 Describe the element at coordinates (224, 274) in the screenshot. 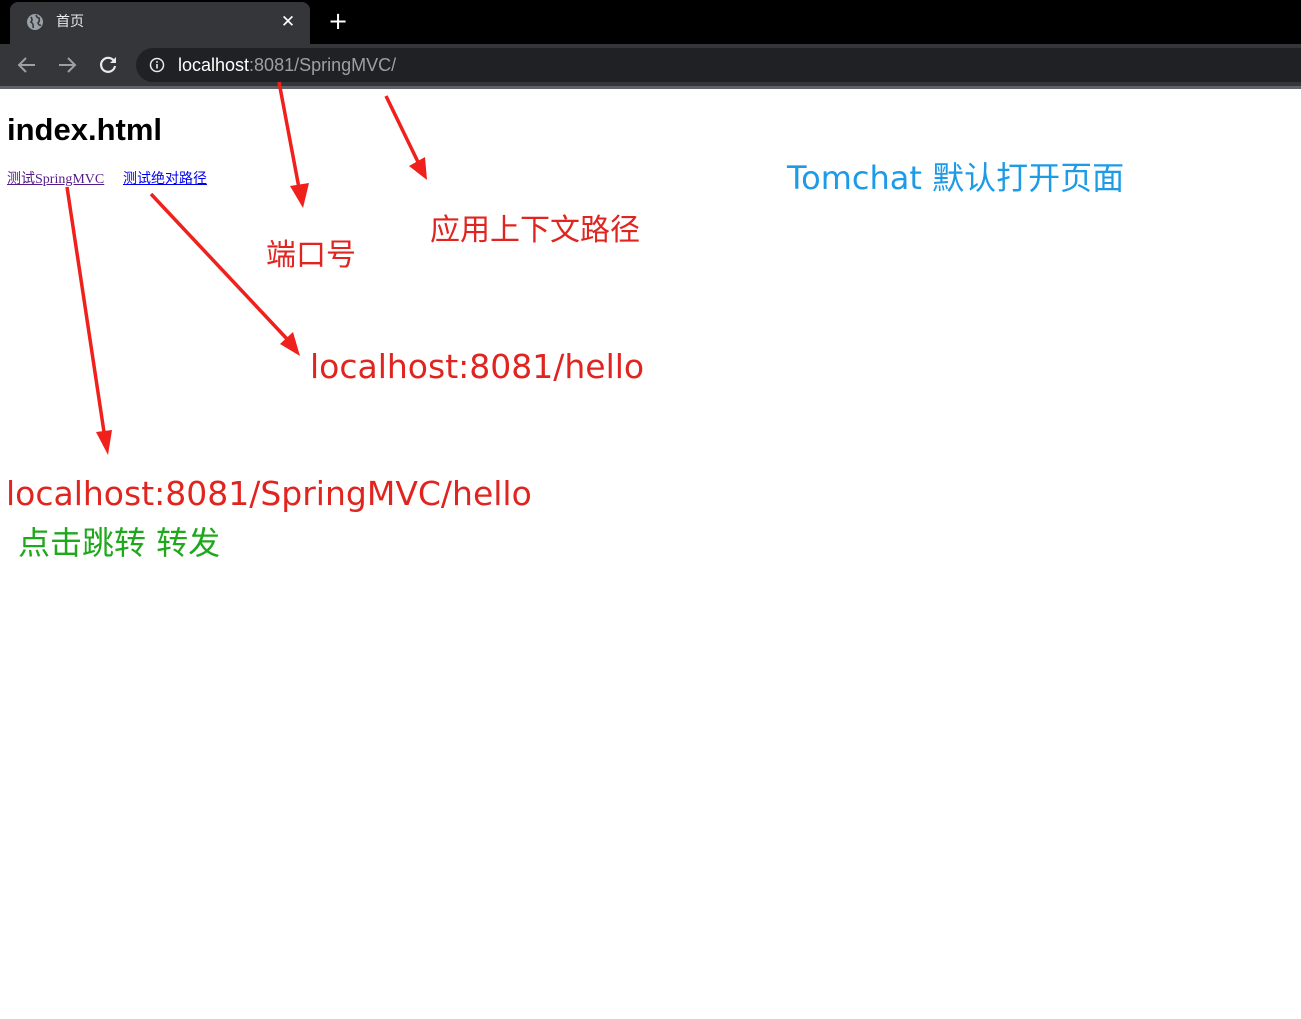

I see `absolute-link-arrow` at that location.